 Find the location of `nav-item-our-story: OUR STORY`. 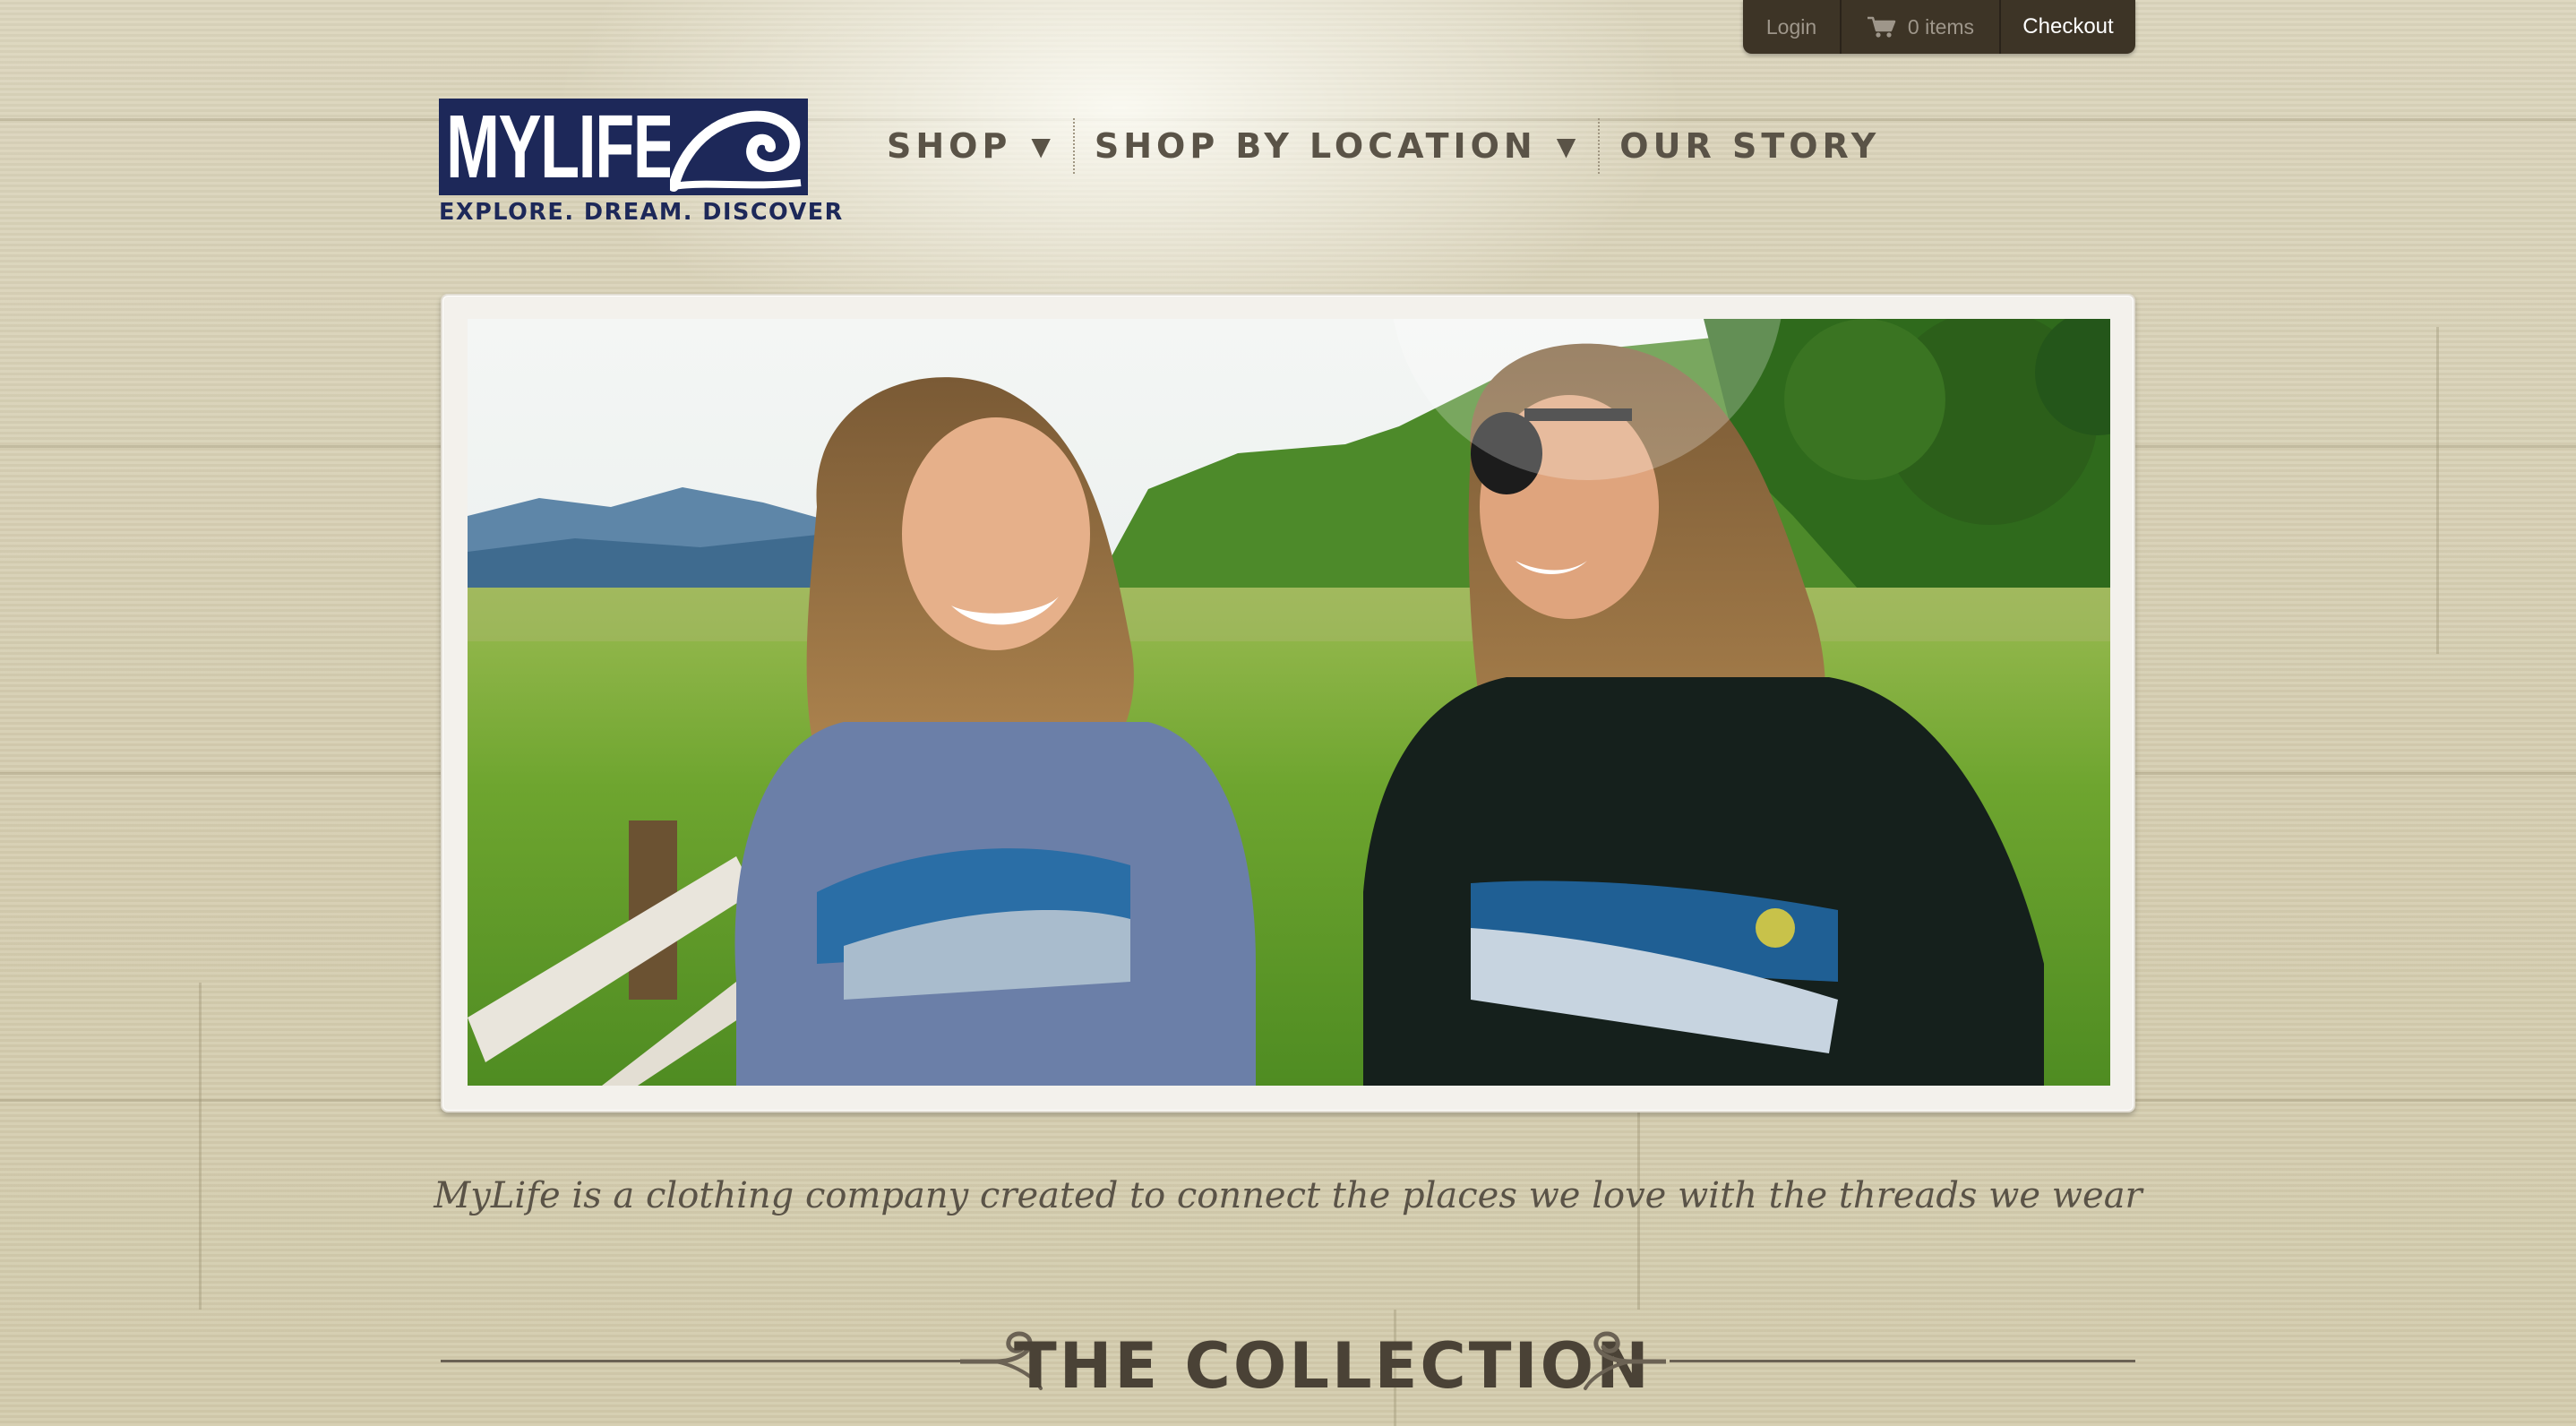

nav-item-our-story: OUR STORY is located at coordinates (1749, 146).